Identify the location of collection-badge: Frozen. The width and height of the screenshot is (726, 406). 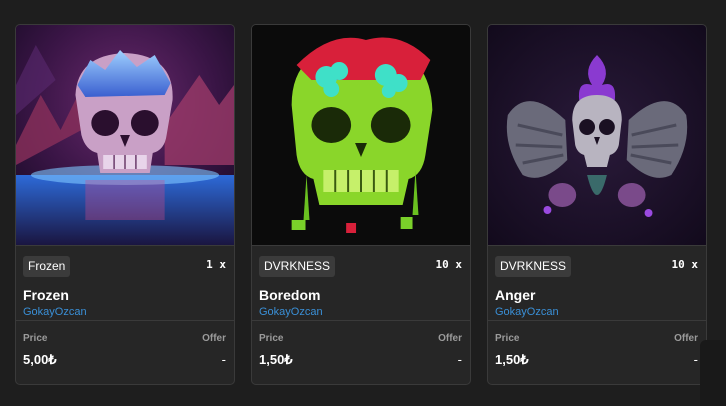
(47, 266).